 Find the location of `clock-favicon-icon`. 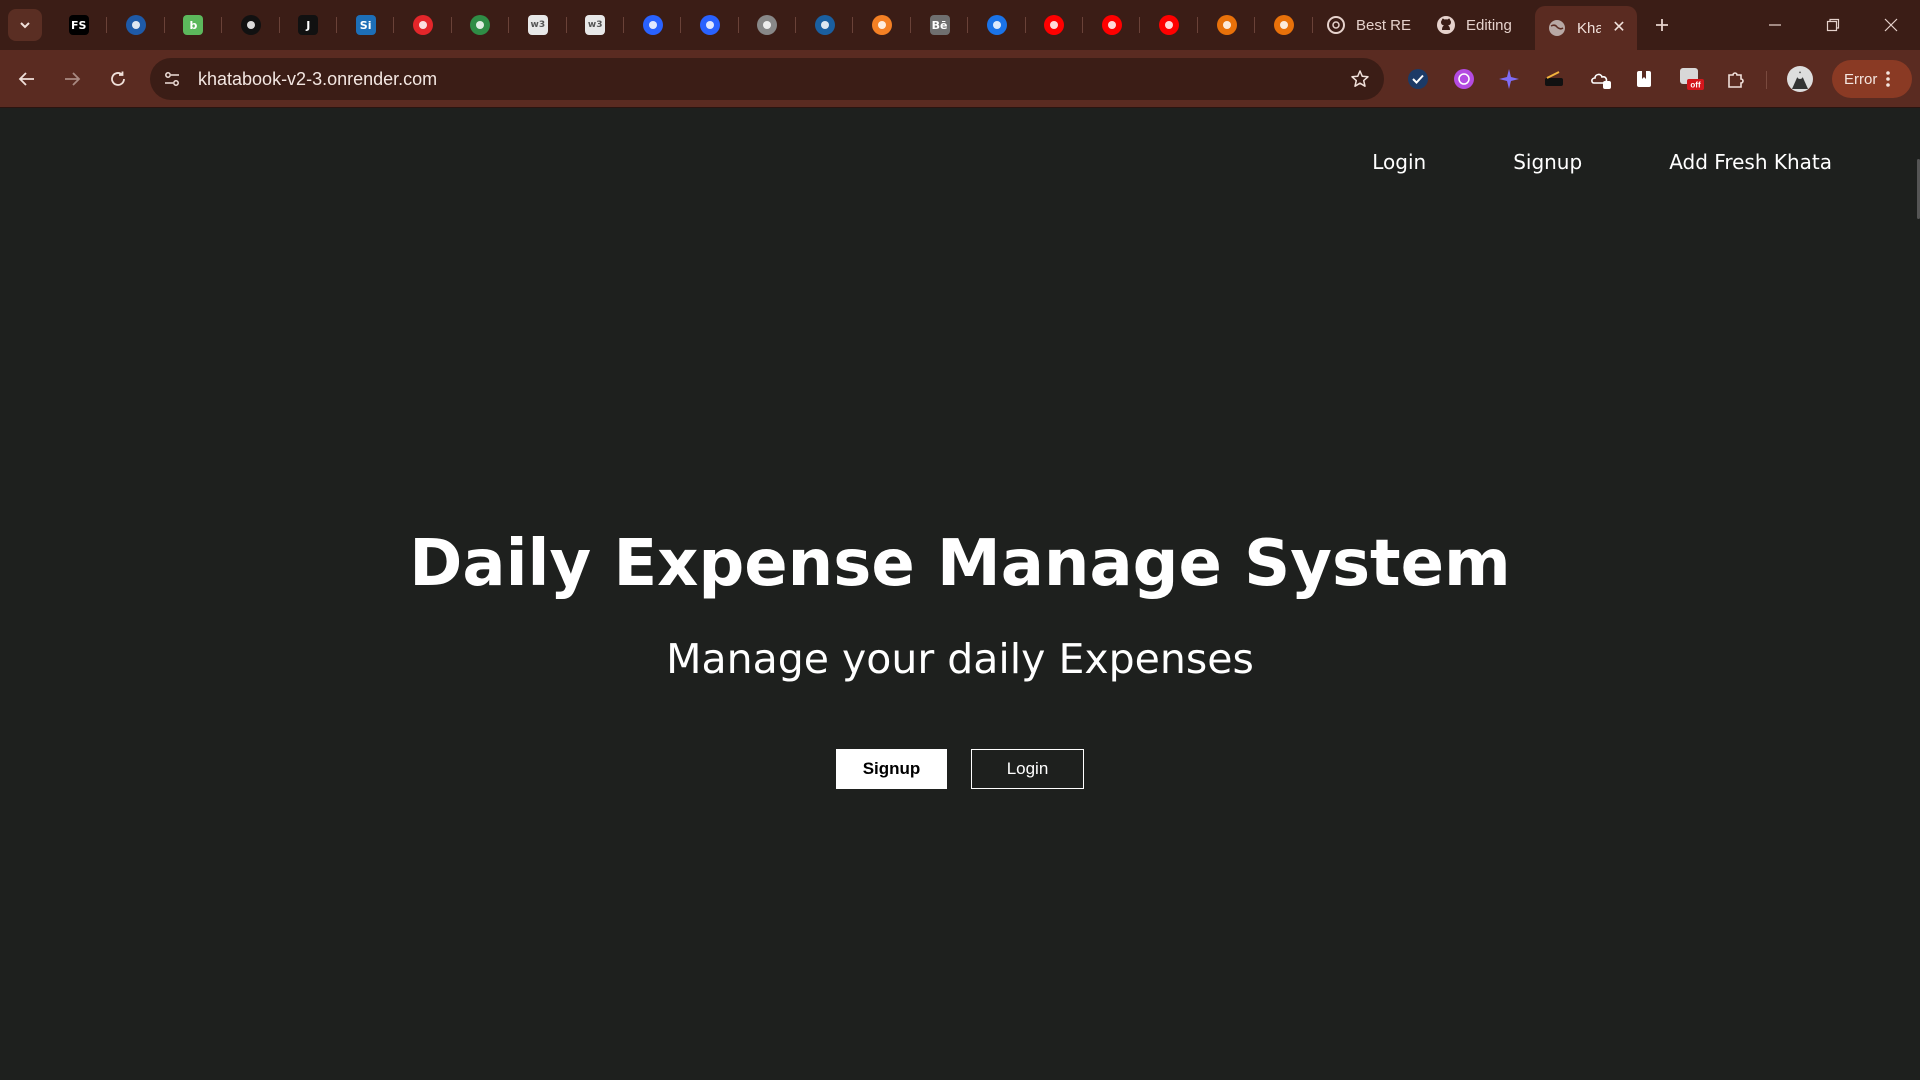

clock-favicon-icon is located at coordinates (250, 25).